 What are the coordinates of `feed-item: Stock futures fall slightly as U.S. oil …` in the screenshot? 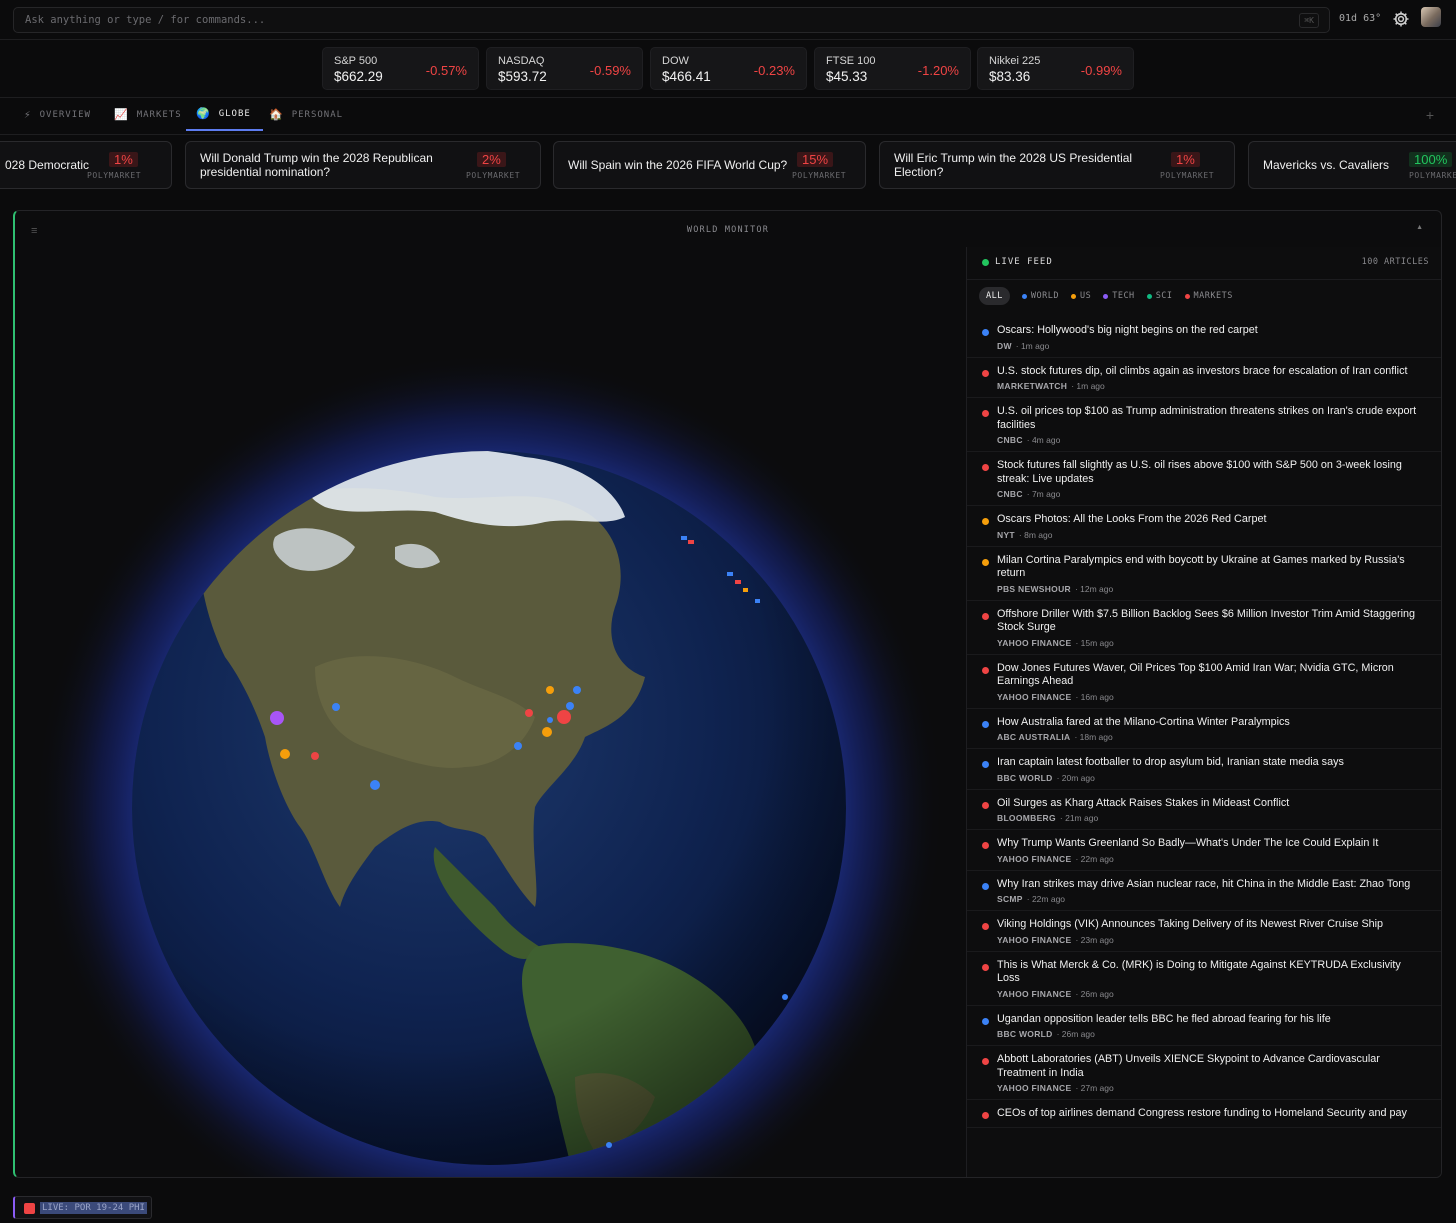 It's located at (1204, 479).